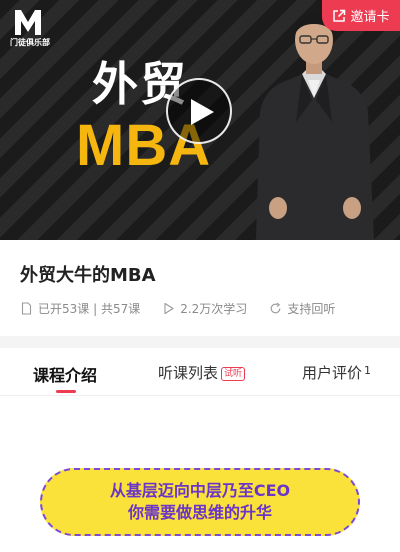 The image size is (400, 552). I want to click on tab-lesson-list-label: 听课列表, so click(188, 373).